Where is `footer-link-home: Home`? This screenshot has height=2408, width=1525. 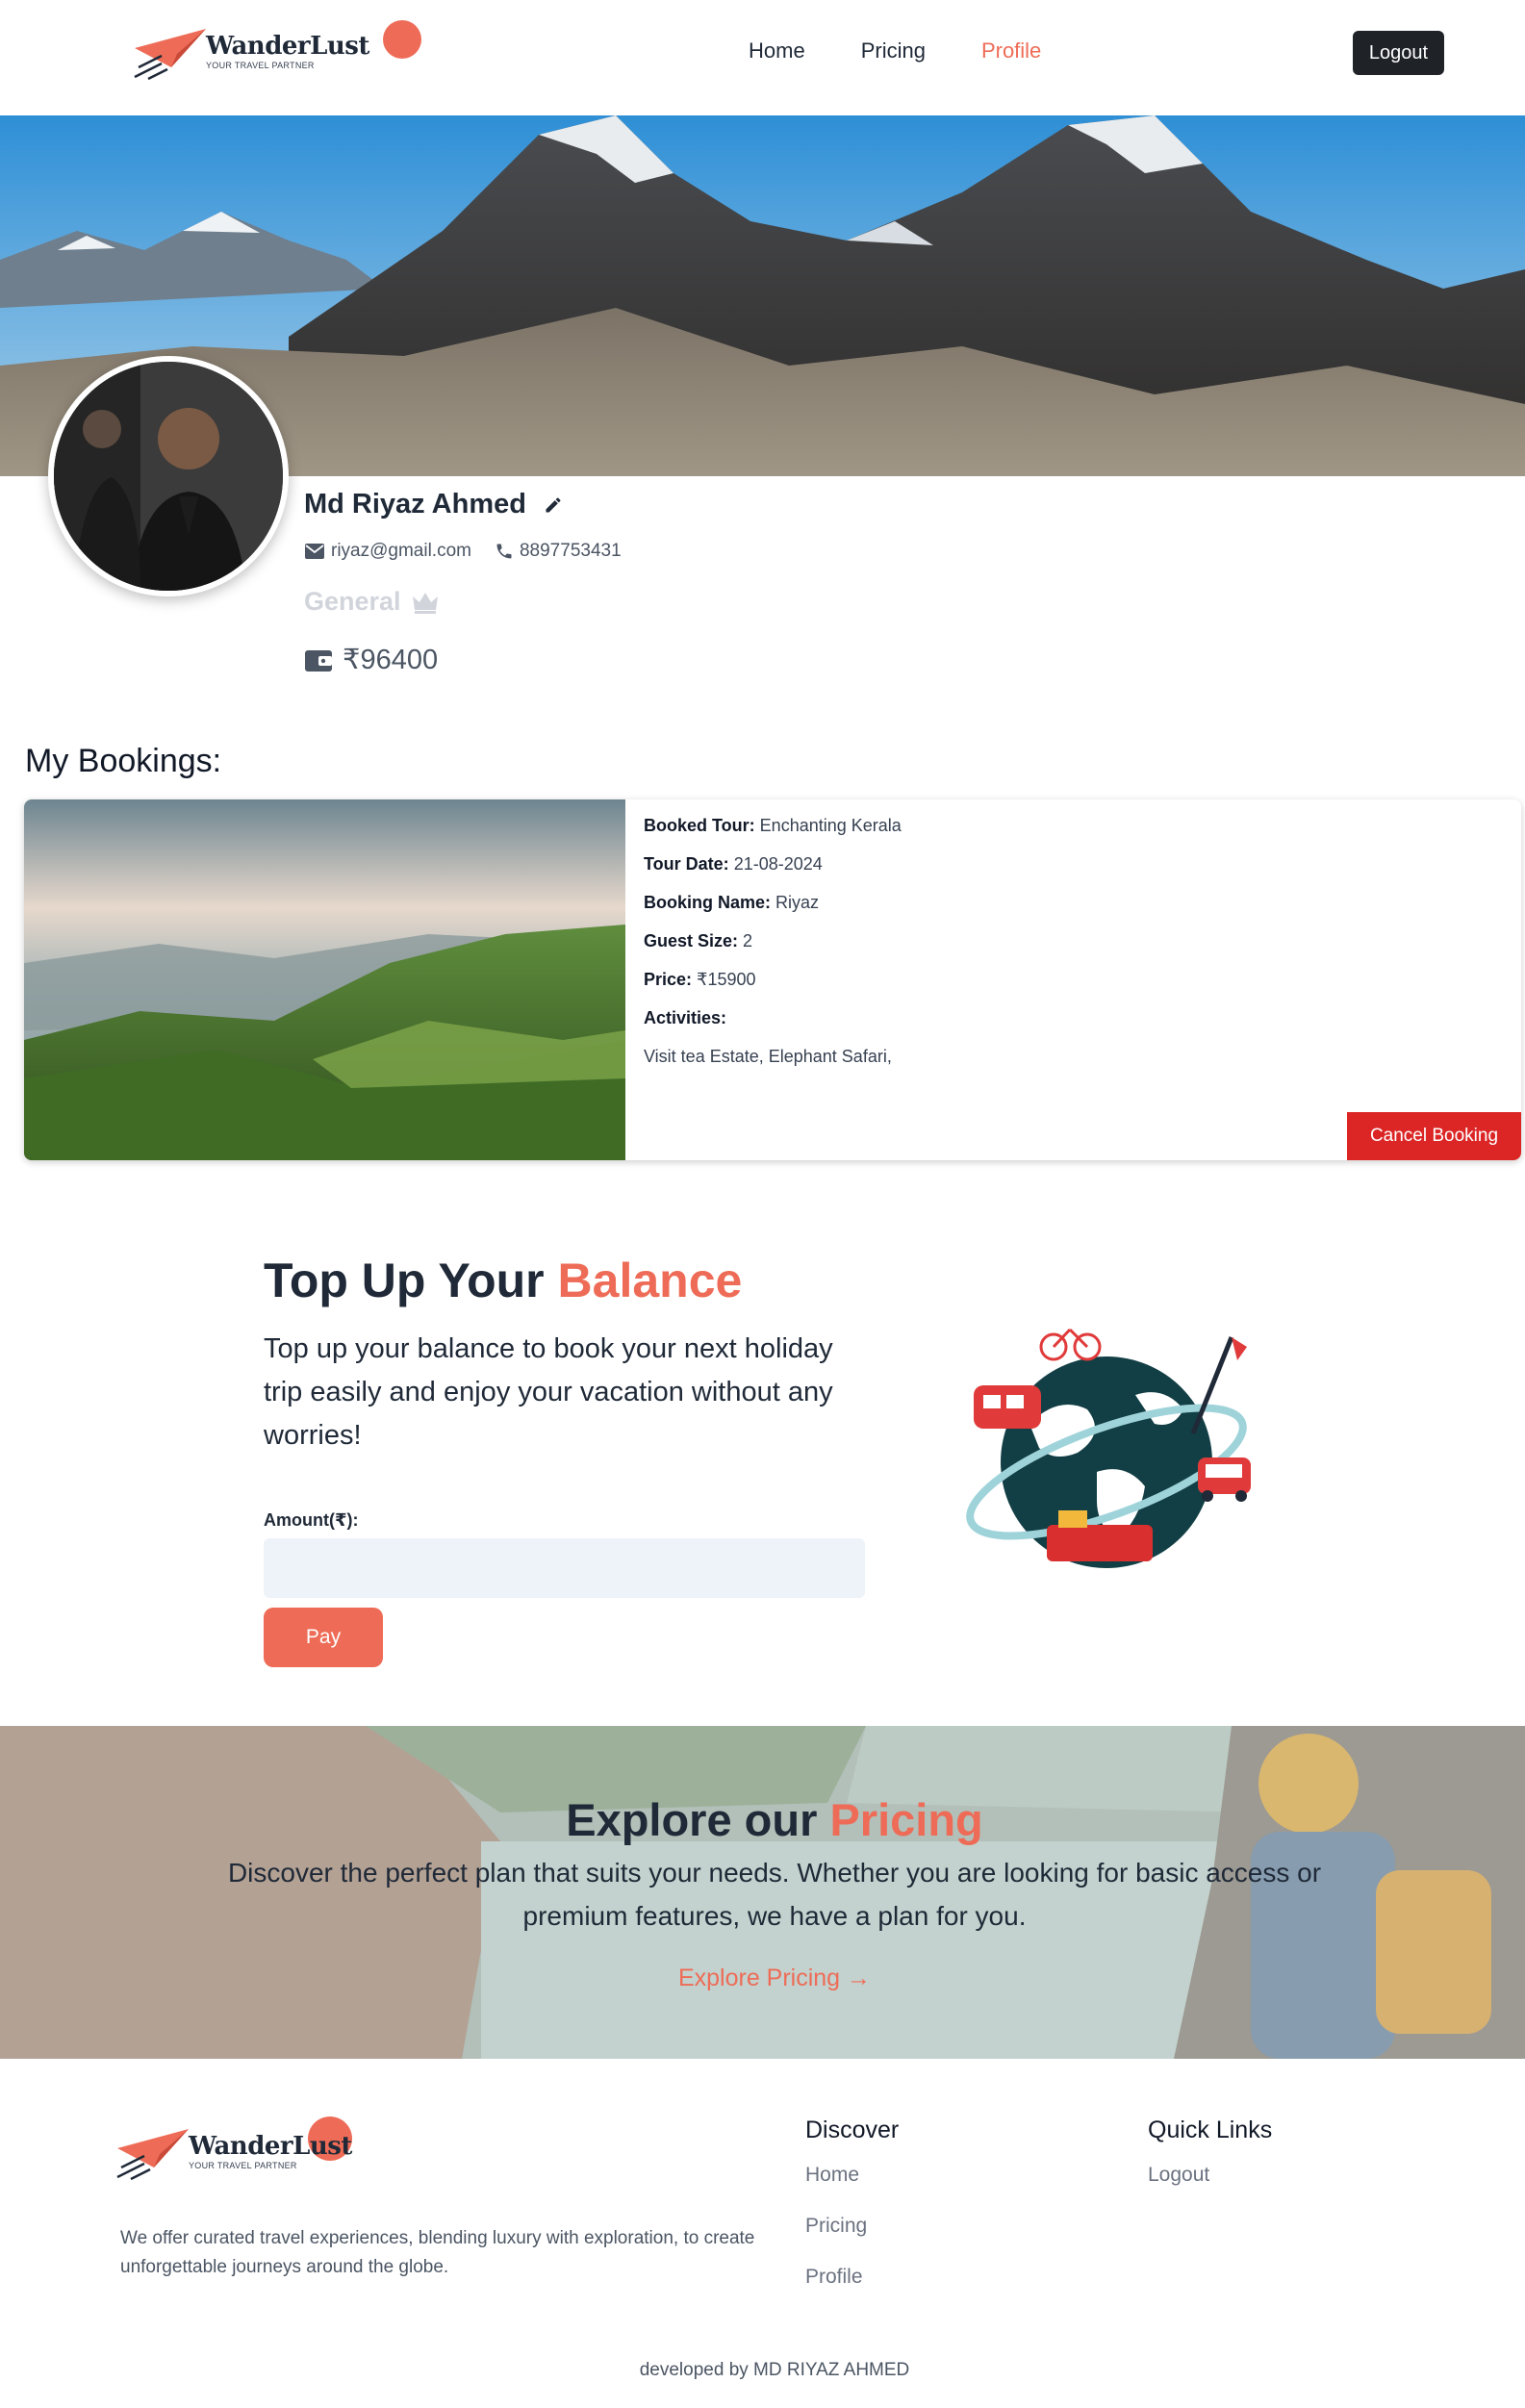
footer-link-home: Home is located at coordinates (852, 2183).